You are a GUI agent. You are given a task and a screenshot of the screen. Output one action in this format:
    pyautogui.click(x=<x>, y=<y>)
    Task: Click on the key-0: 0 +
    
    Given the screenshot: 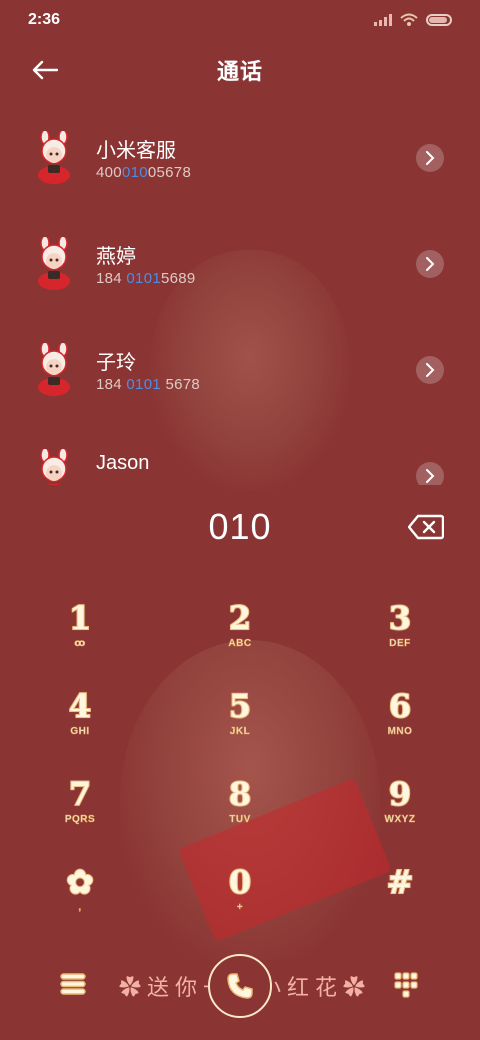 What is the action you would take?
    pyautogui.click(x=240, y=902)
    